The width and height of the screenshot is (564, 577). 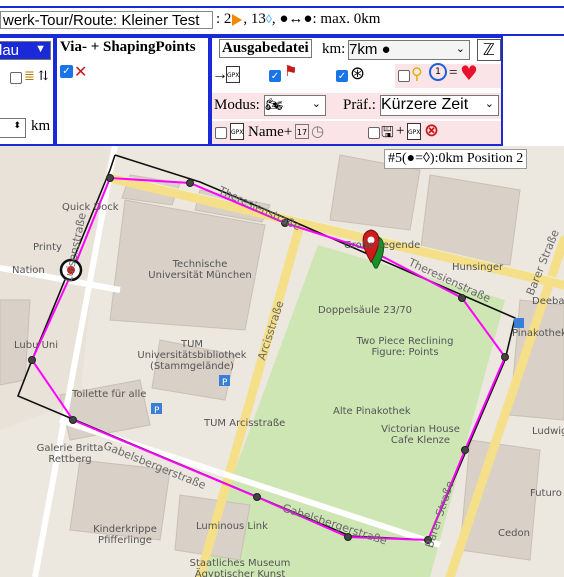 I want to click on list-checkbox, so click(x=16, y=78).